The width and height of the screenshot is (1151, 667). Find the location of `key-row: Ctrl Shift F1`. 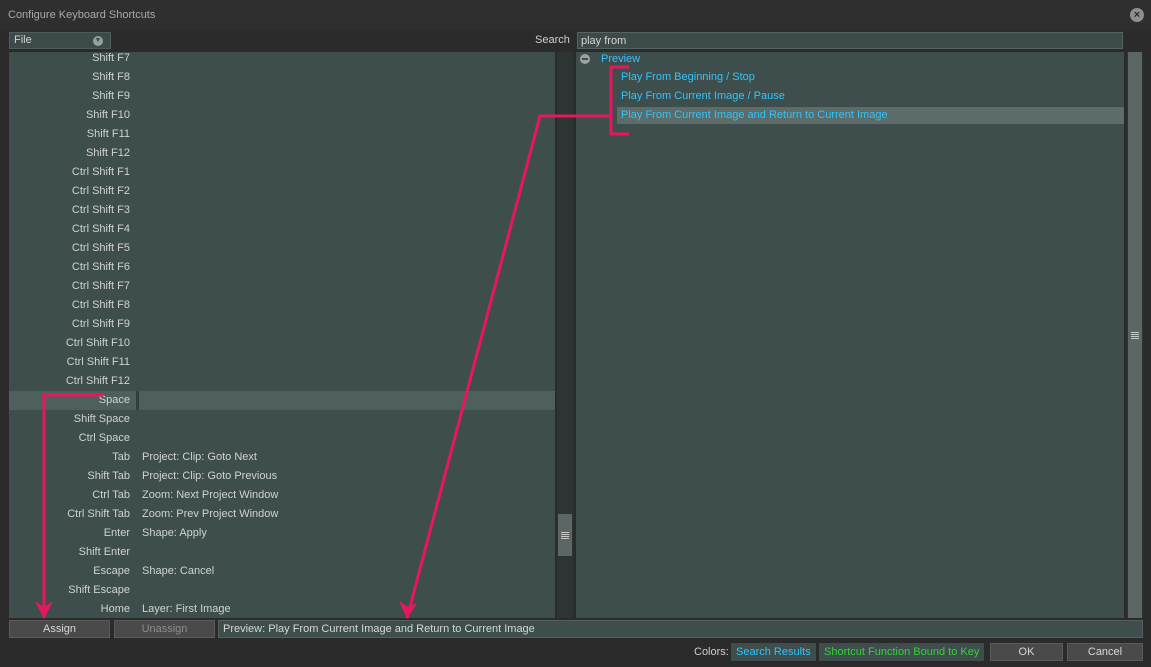

key-row: Ctrl Shift F1 is located at coordinates (282, 172).